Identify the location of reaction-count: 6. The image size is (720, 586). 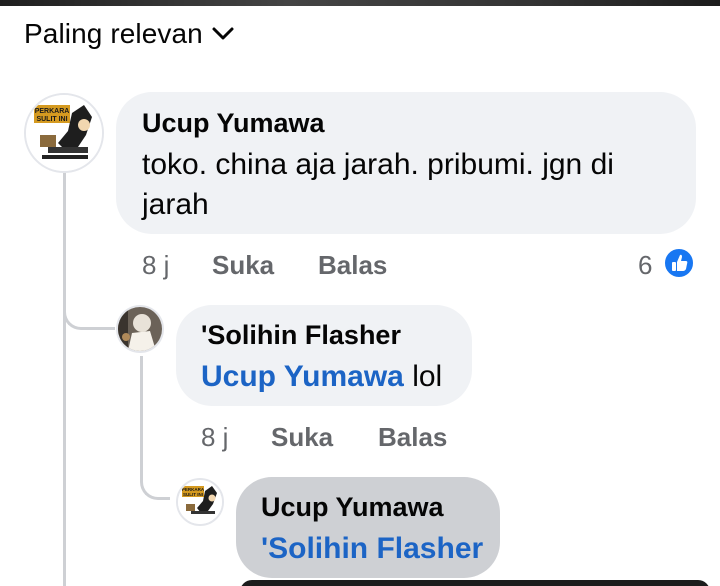
(645, 265).